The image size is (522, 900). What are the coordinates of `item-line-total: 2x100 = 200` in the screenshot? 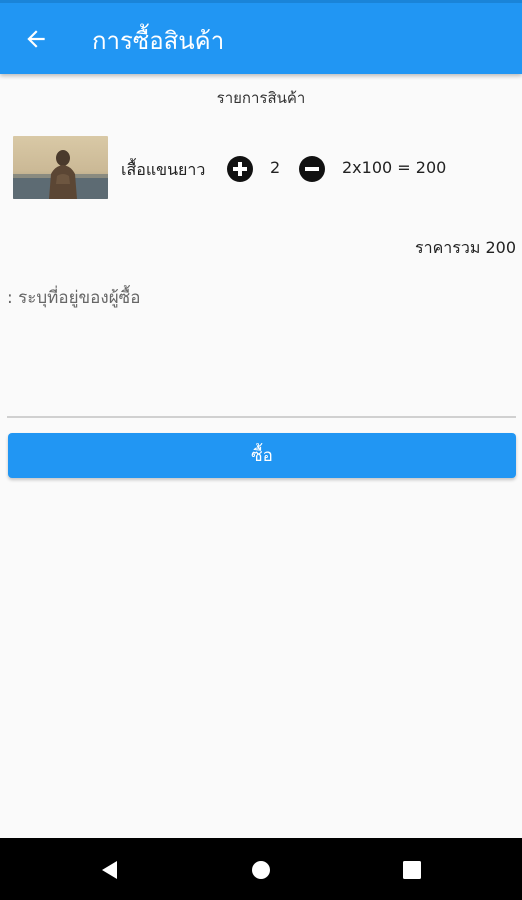 It's located at (394, 167).